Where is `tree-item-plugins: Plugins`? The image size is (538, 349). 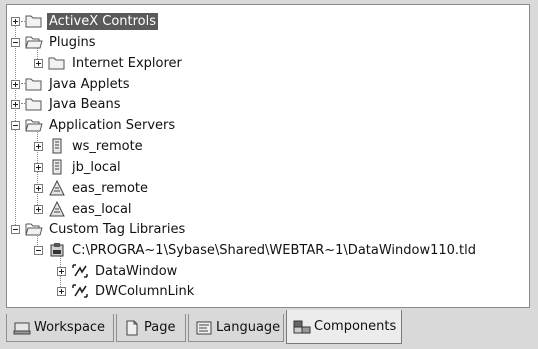 tree-item-plugins: Plugins is located at coordinates (54, 42).